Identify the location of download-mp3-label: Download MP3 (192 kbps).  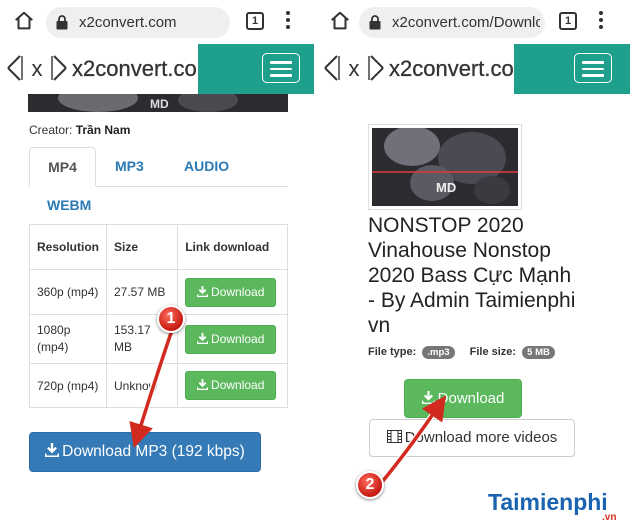
(153, 451).